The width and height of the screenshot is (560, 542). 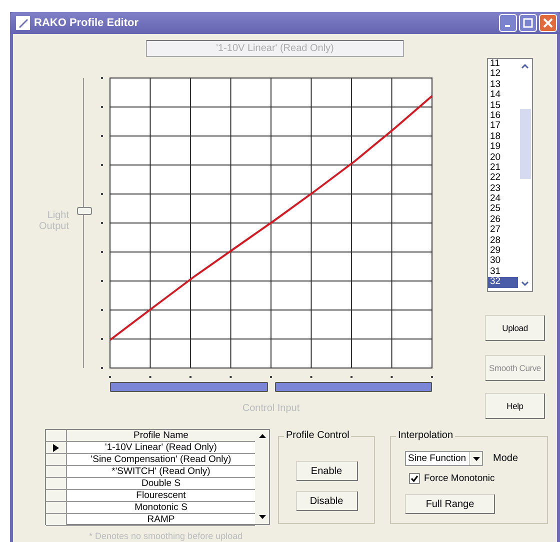 I want to click on action-button: Help, so click(x=515, y=406).